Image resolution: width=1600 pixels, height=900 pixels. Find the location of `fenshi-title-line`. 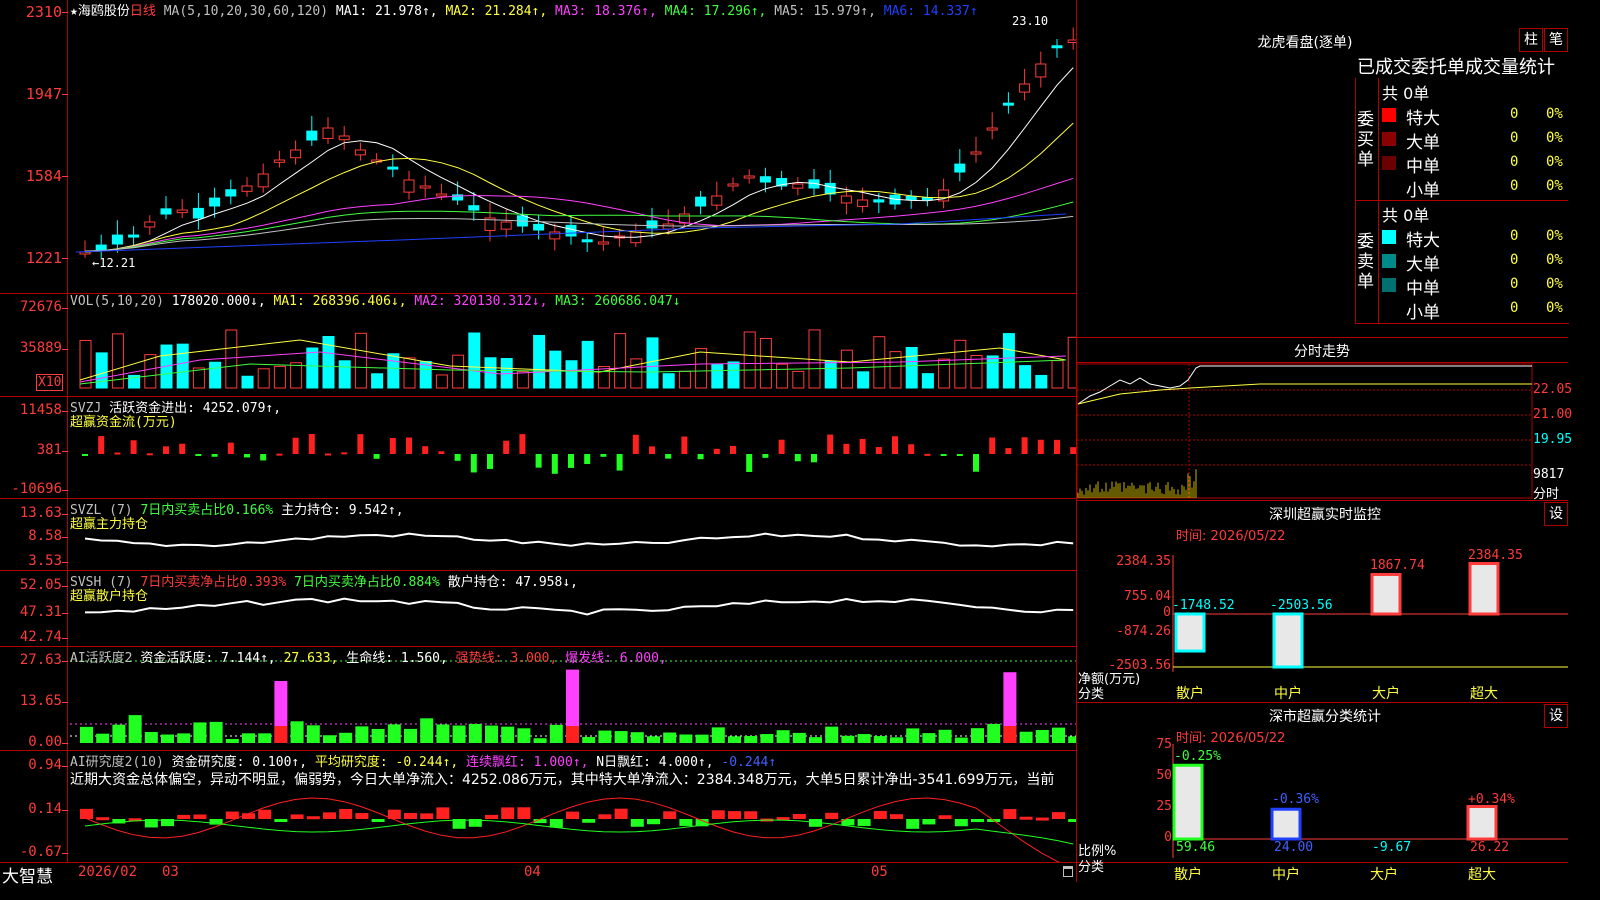

fenshi-title-line is located at coordinates (1322, 362).